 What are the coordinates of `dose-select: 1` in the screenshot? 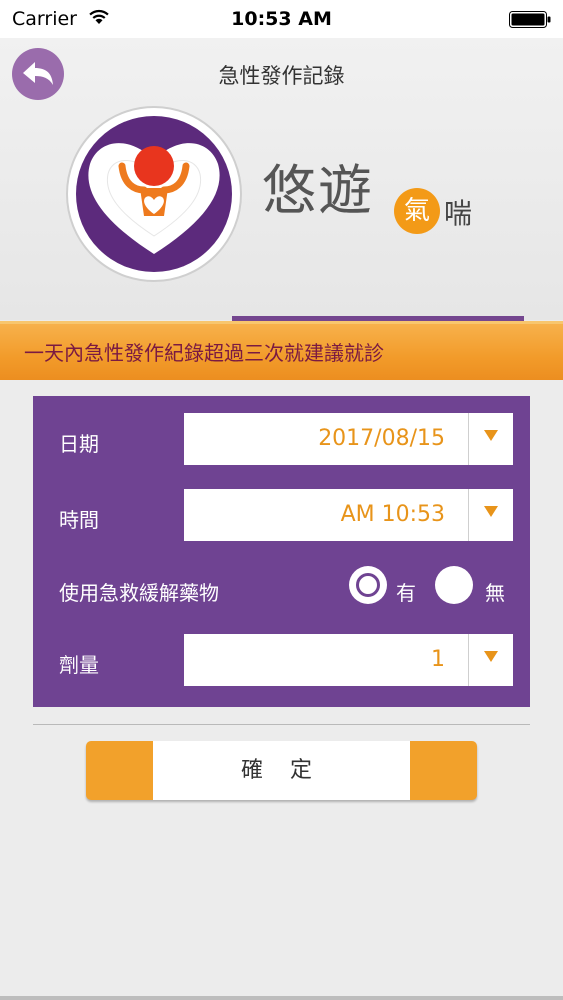 It's located at (348, 660).